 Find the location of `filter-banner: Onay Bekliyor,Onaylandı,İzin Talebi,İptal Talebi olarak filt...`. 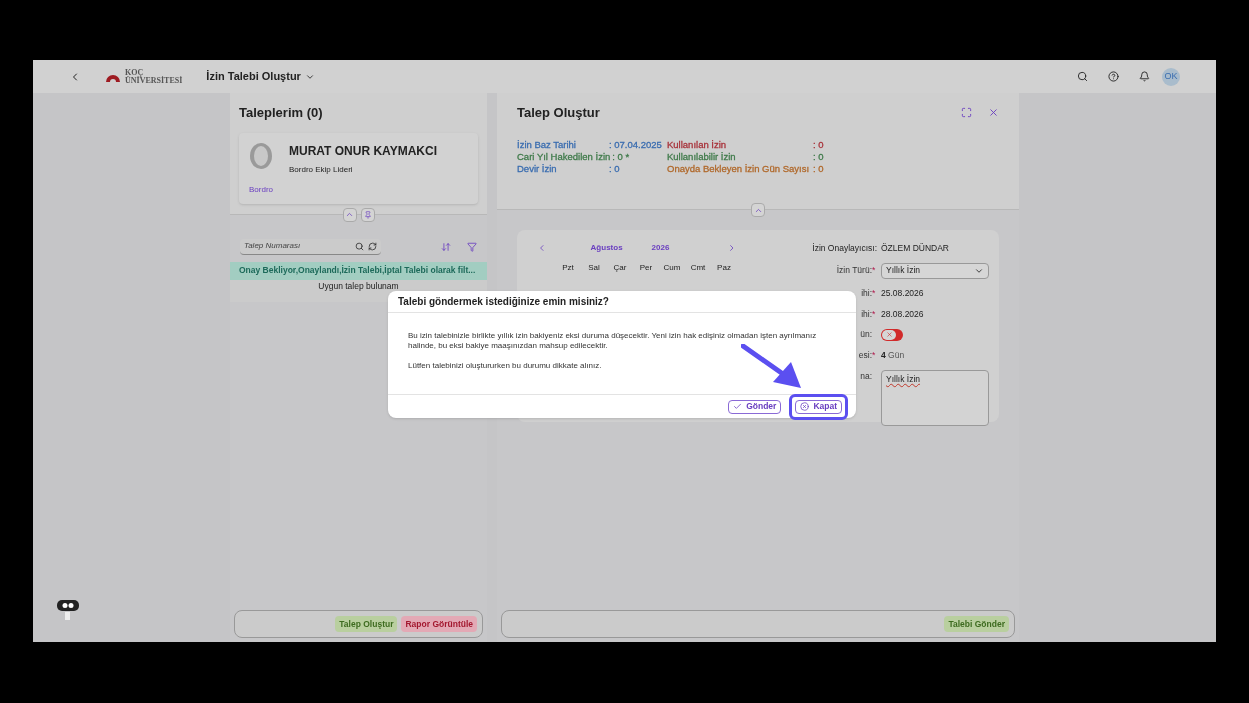

filter-banner: Onay Bekliyor,Onaylandı,İzin Talebi,İptal Talebi olarak filt... is located at coordinates (358, 270).